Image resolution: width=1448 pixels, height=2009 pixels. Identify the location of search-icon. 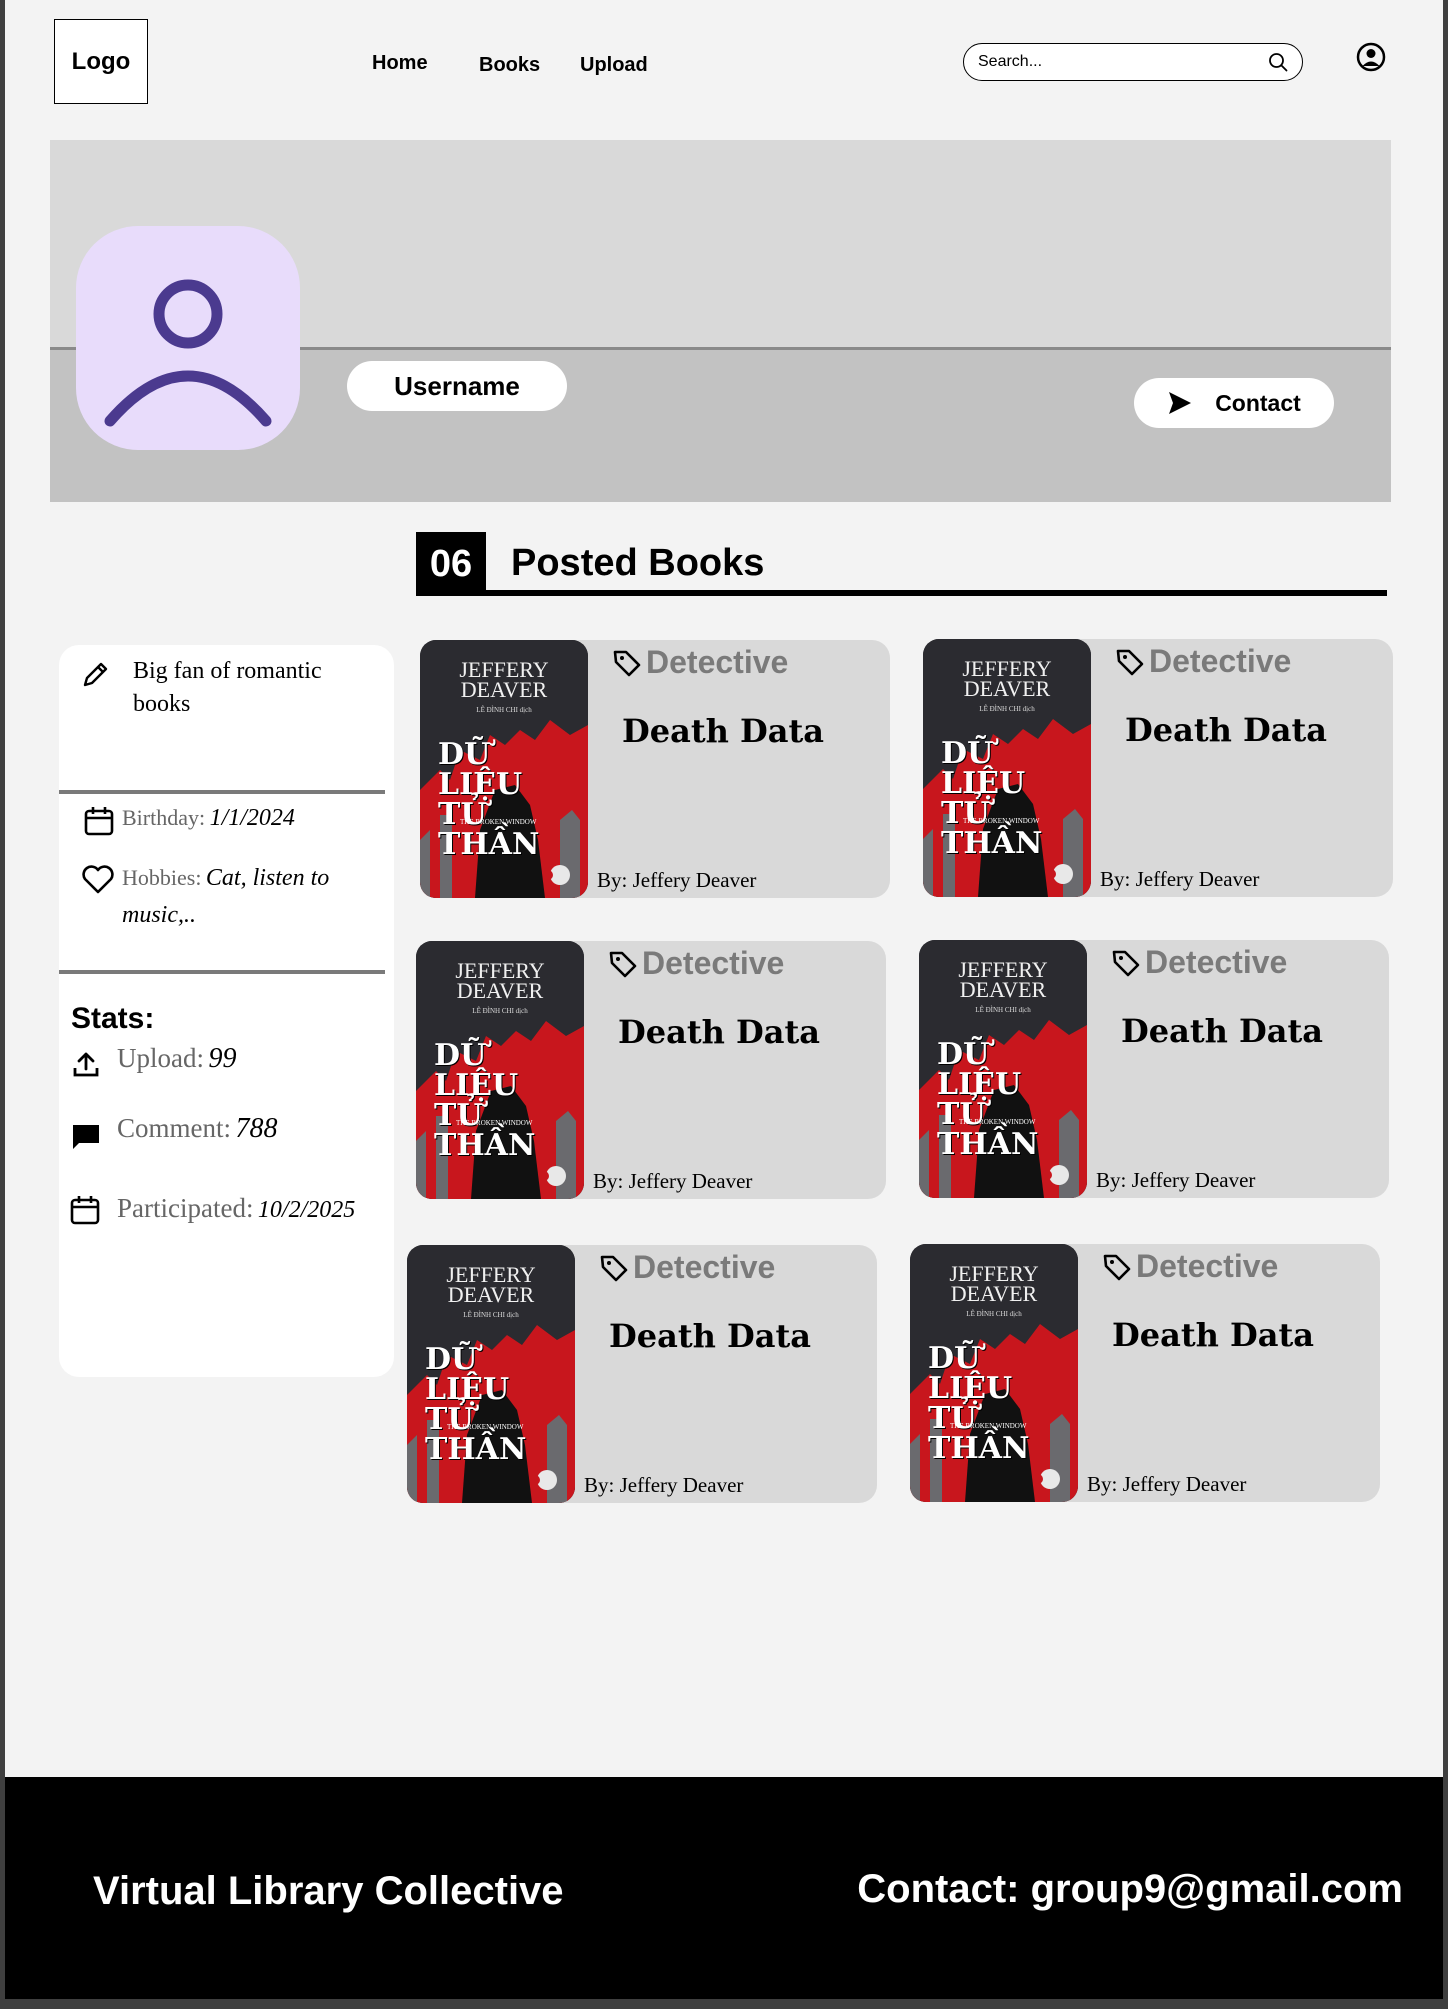
(1278, 64).